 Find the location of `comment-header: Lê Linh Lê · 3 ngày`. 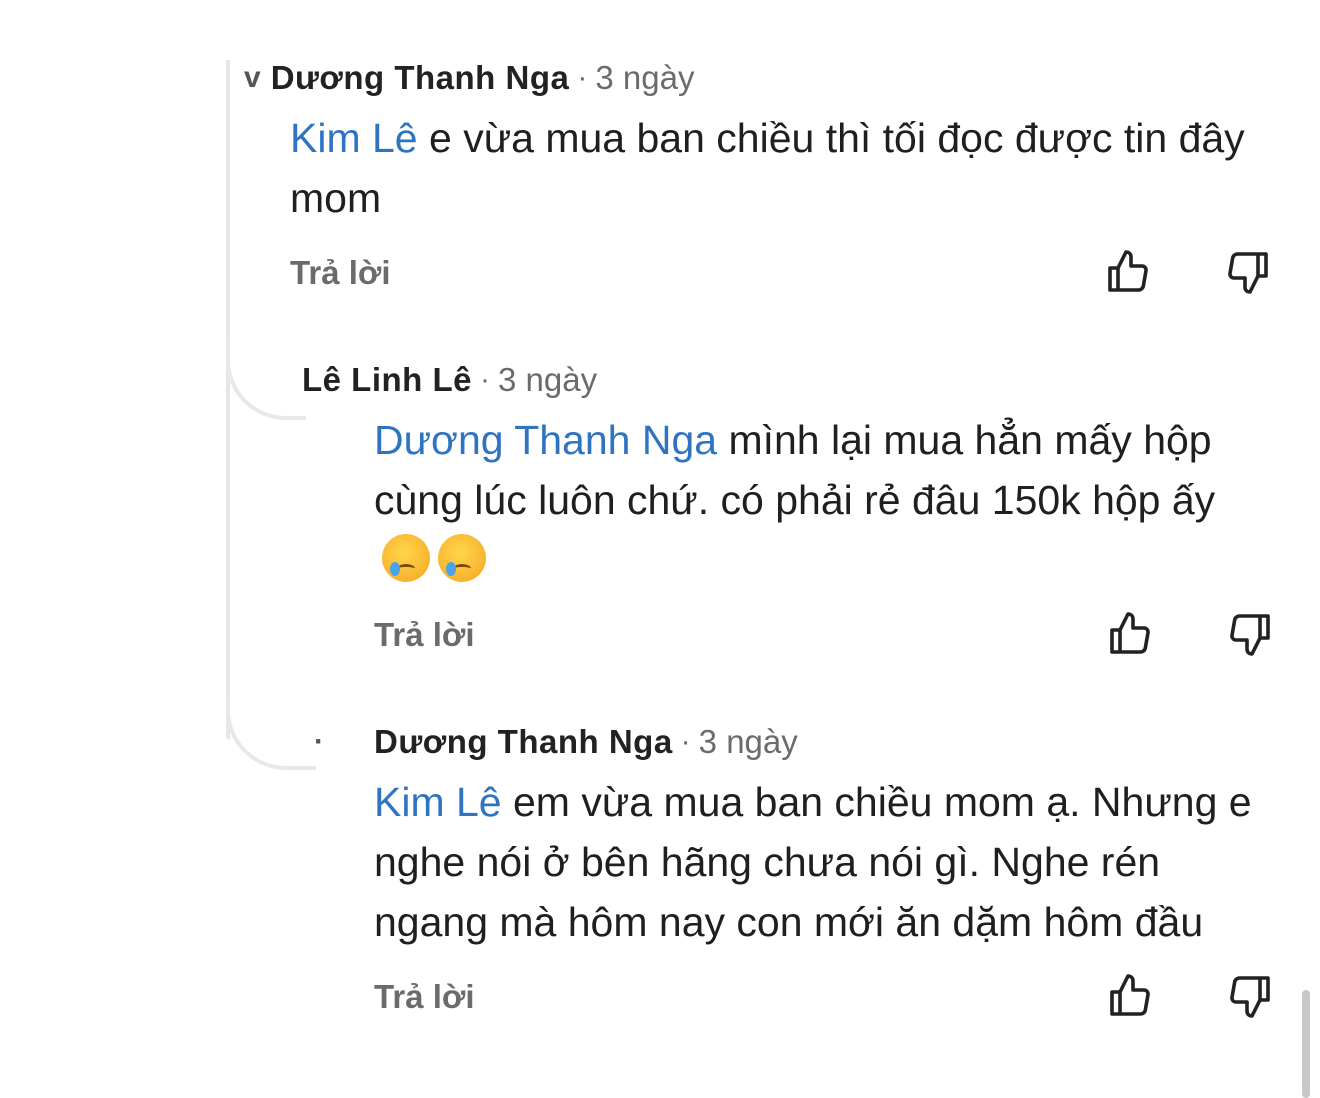

comment-header: Lê Linh Lê · 3 ngày is located at coordinates (792, 380).